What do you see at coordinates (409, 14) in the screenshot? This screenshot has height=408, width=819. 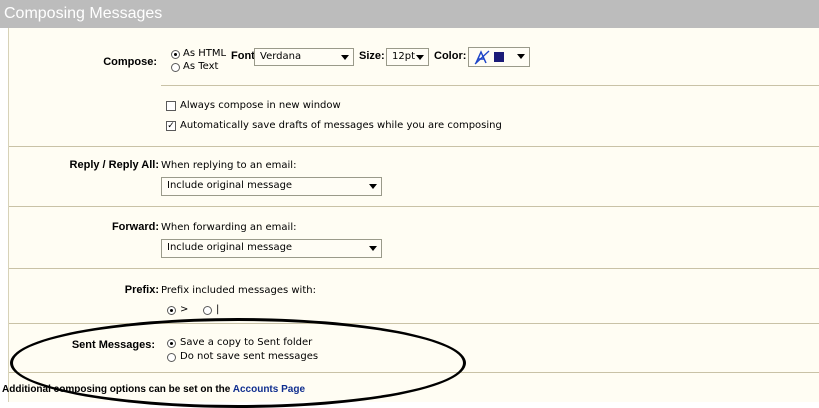 I see `section-header: Composing Messages` at bounding box center [409, 14].